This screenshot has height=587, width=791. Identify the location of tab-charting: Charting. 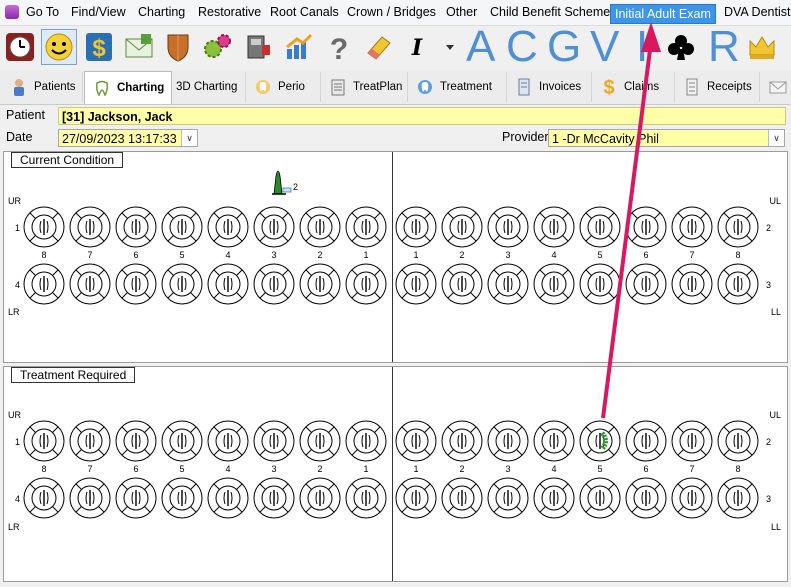
(128, 87).